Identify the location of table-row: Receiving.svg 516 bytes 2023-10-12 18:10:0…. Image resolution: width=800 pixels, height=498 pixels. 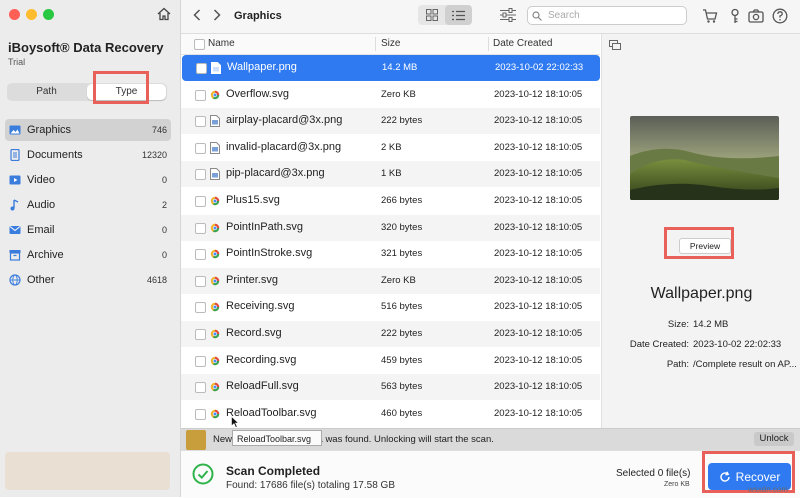
(390, 307).